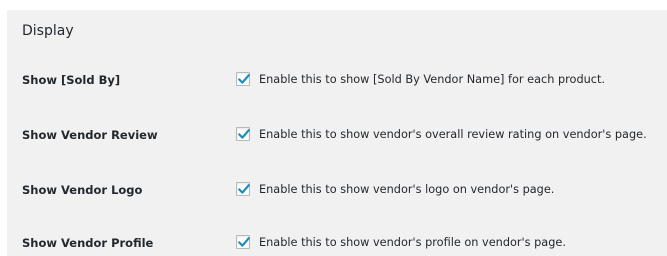 The height and width of the screenshot is (256, 667). What do you see at coordinates (88, 243) in the screenshot?
I see `setting-label: Show Vendor Profile` at bounding box center [88, 243].